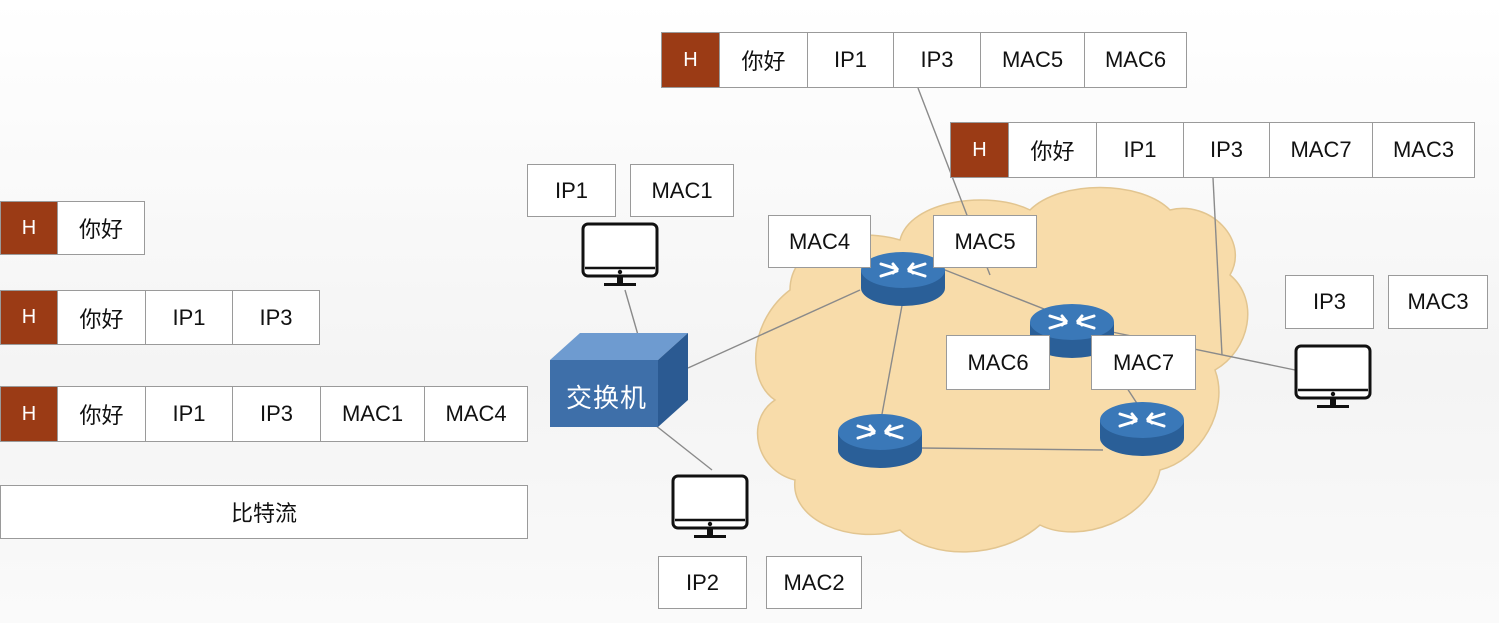 Image resolution: width=1499 pixels, height=623 pixels. Describe the element at coordinates (683, 447) in the screenshot. I see `link-switch-host2` at that location.